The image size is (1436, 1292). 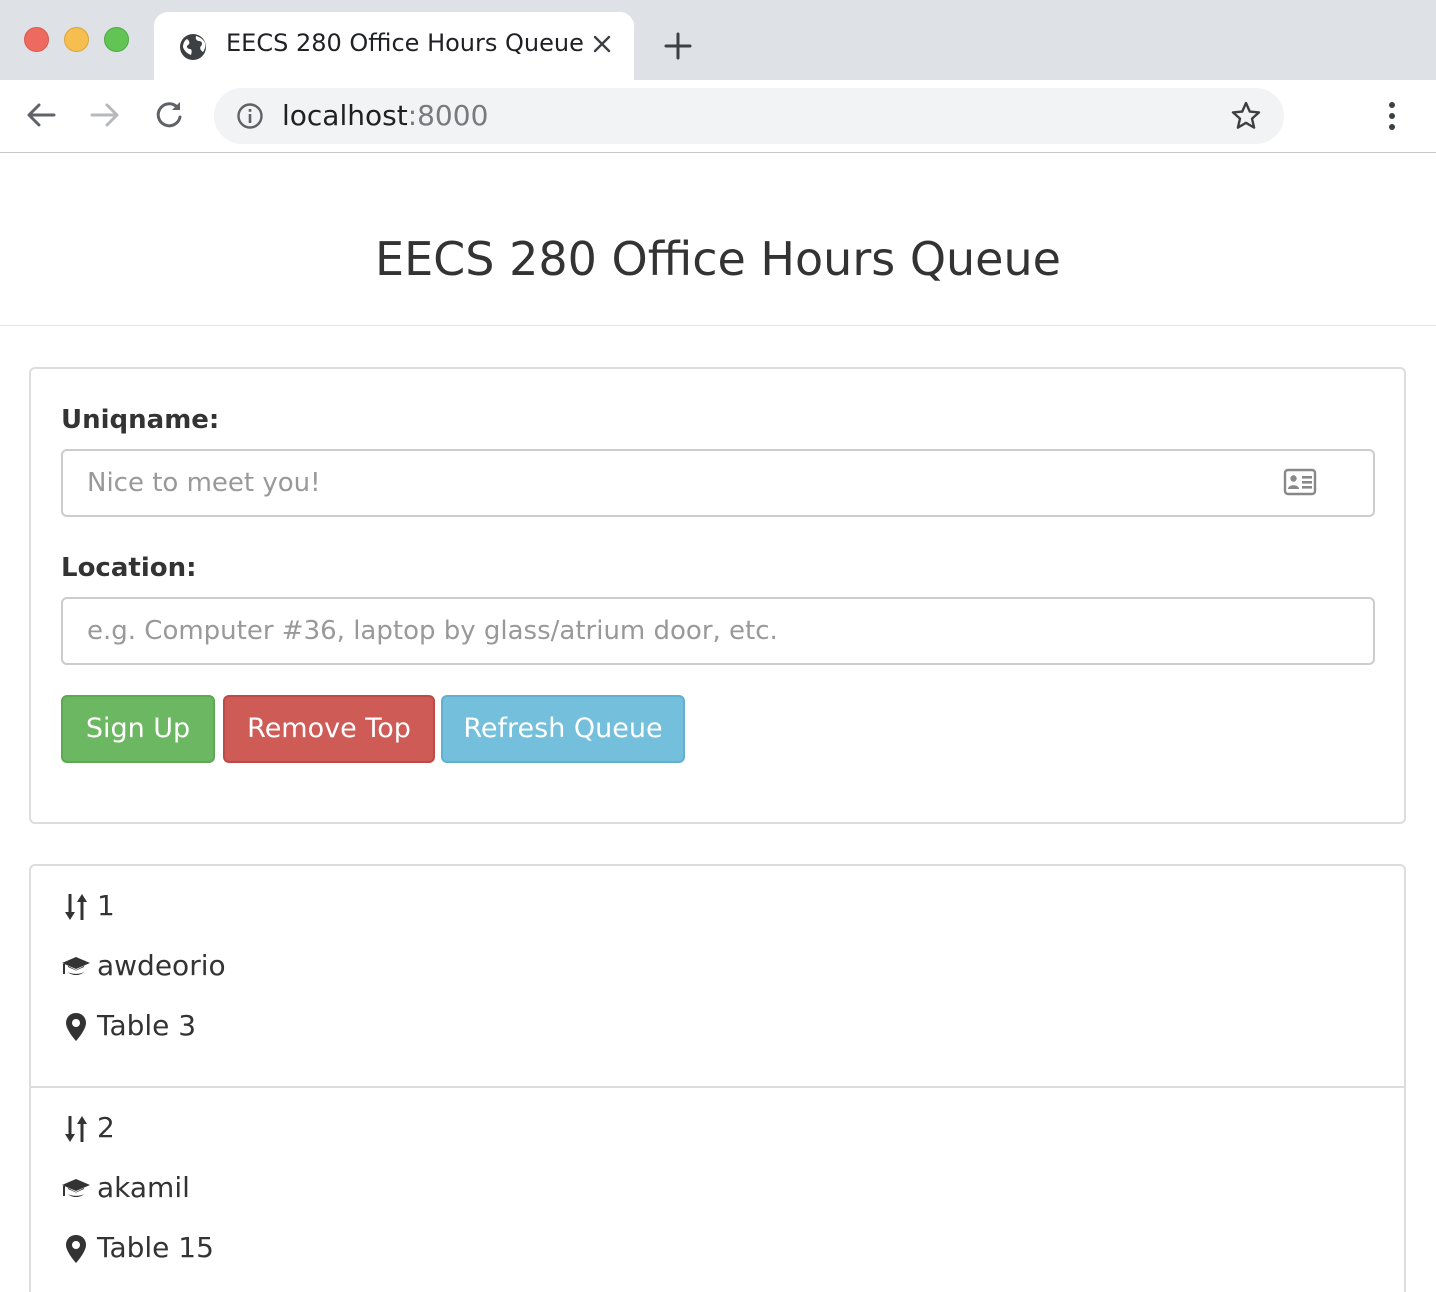 What do you see at coordinates (1246, 116) in the screenshot?
I see `star-icon` at bounding box center [1246, 116].